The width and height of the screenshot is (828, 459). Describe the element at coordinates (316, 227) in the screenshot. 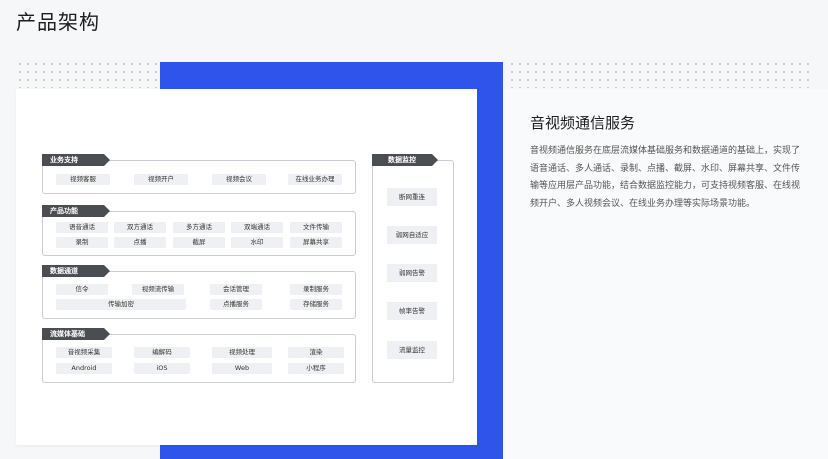

I see `chip-file-transfer: 文件传输` at that location.